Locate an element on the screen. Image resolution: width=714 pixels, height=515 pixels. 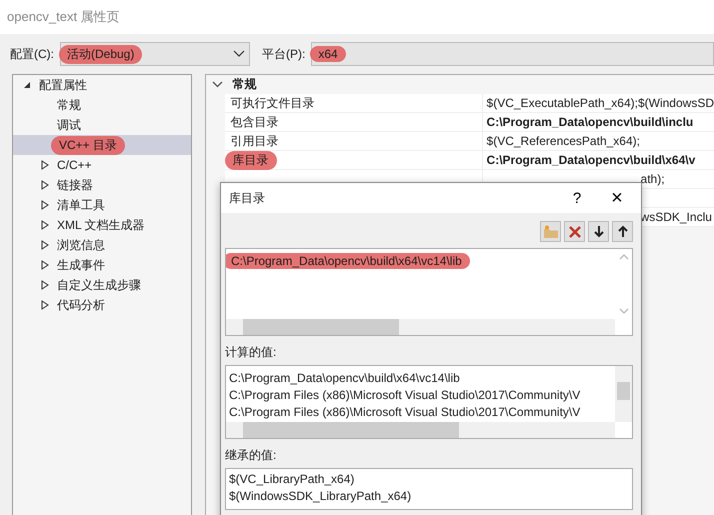
tree-item: C/C++ is located at coordinates (102, 165).